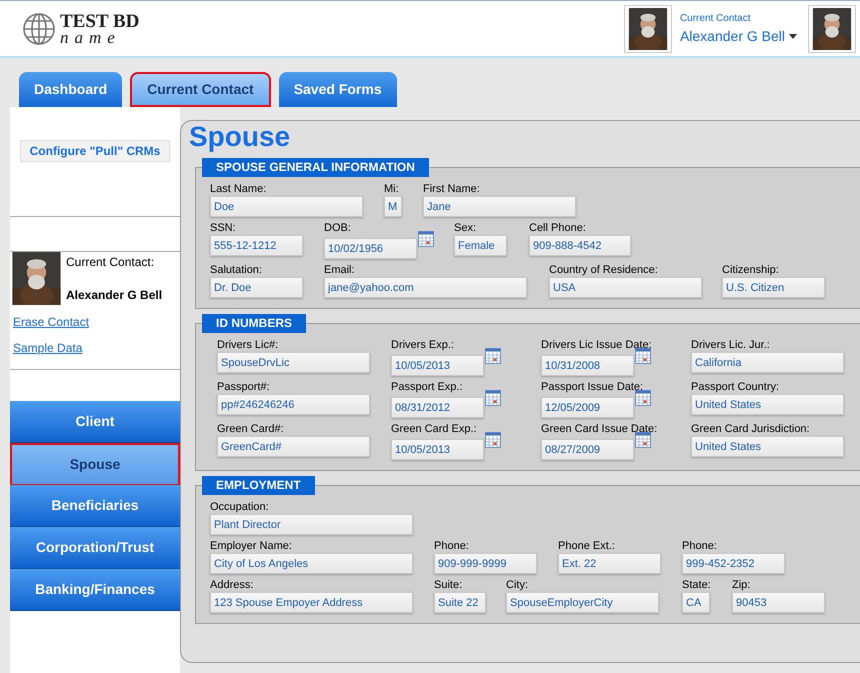  I want to click on field-label: Drivers Lic#:, so click(248, 345).